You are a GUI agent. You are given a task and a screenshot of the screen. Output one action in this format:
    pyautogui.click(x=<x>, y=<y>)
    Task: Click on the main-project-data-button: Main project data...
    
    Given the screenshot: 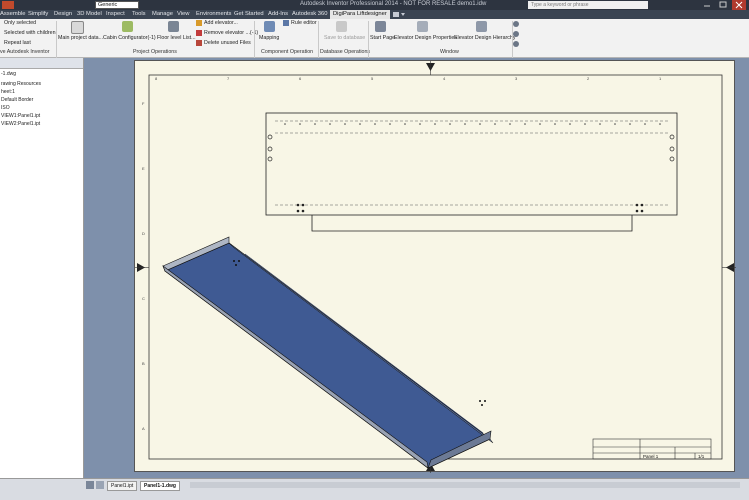 What is the action you would take?
    pyautogui.click(x=80, y=38)
    